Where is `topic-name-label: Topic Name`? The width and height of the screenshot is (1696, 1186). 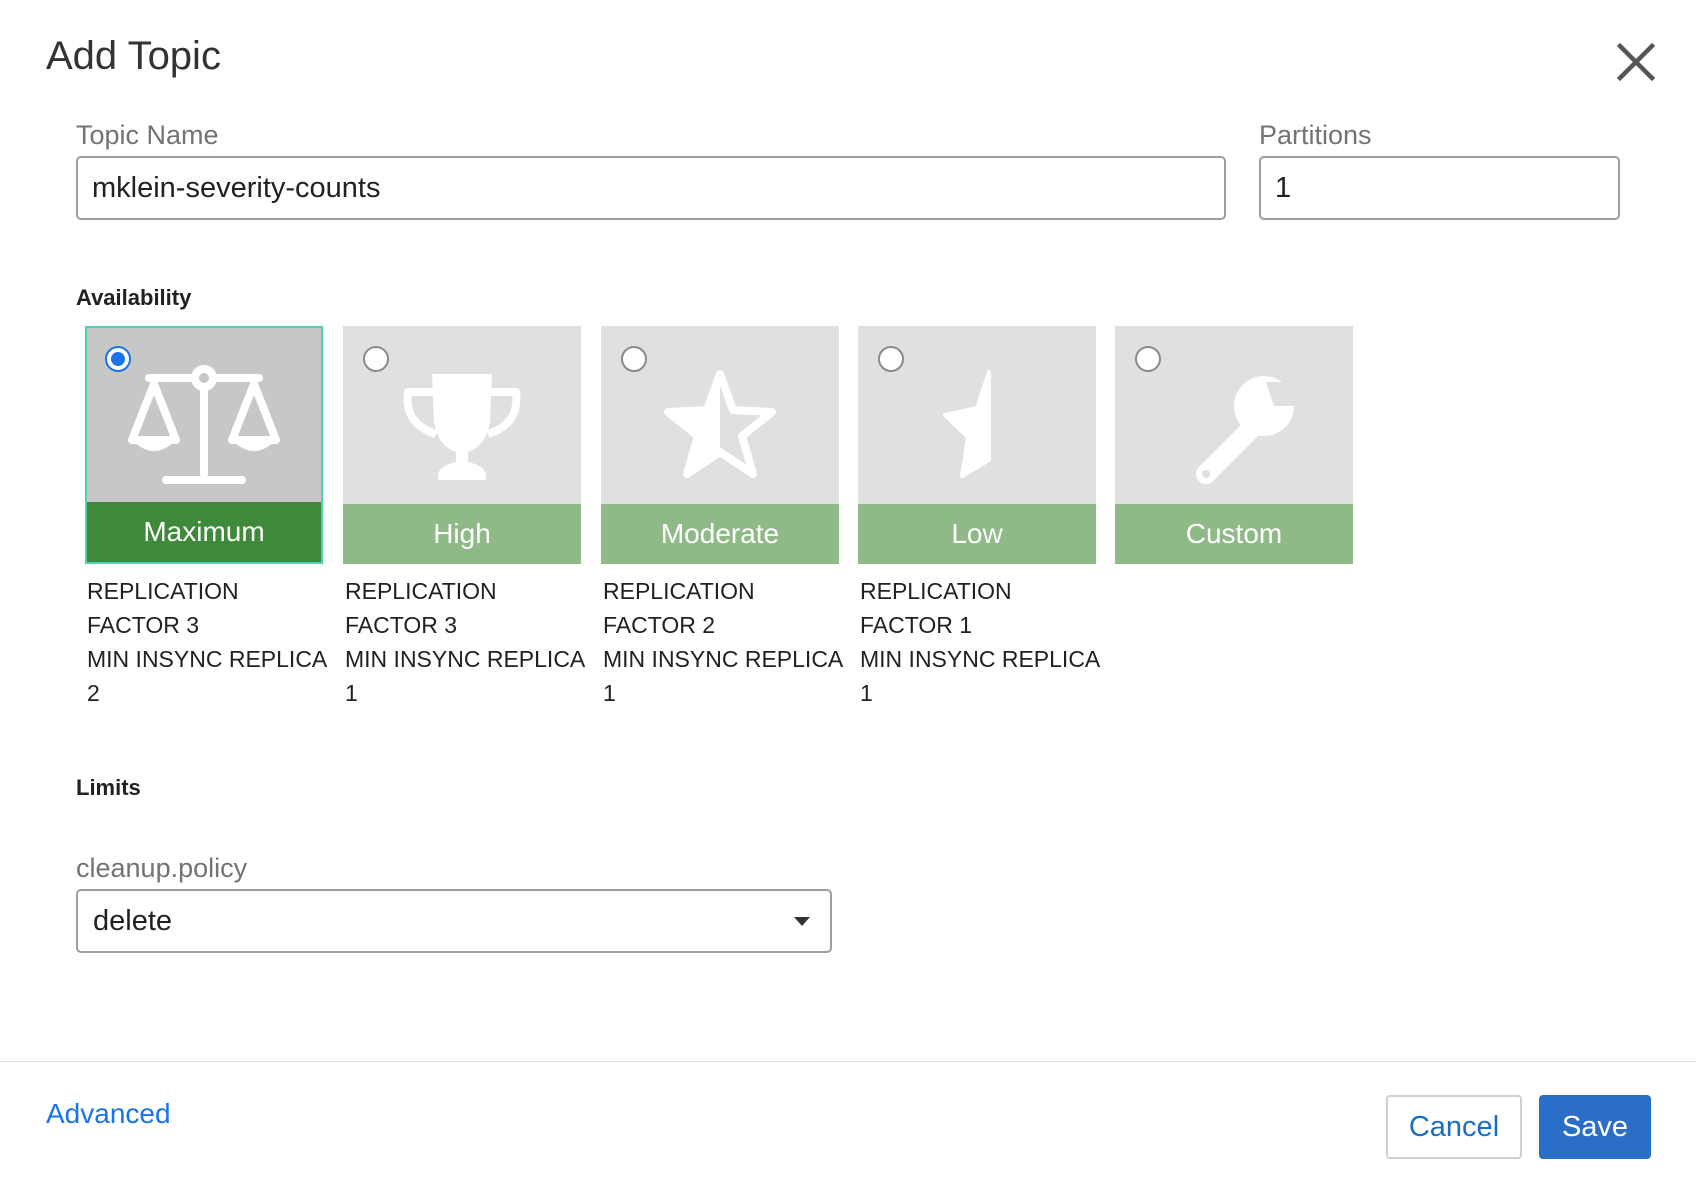 topic-name-label: Topic Name is located at coordinates (147, 135).